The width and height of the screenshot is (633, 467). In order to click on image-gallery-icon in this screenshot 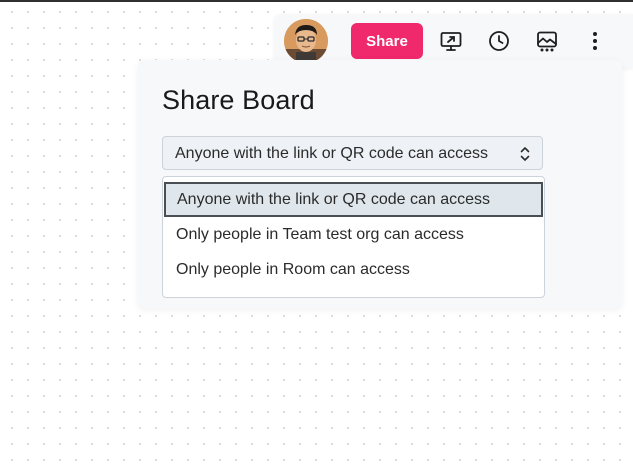, I will do `click(547, 41)`.